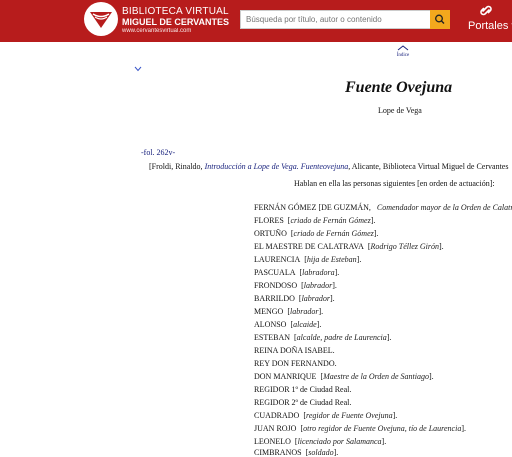  Describe the element at coordinates (303, 389) in the screenshot. I see `list-item: REGIDOR 1º de Ciudad Real.` at that location.